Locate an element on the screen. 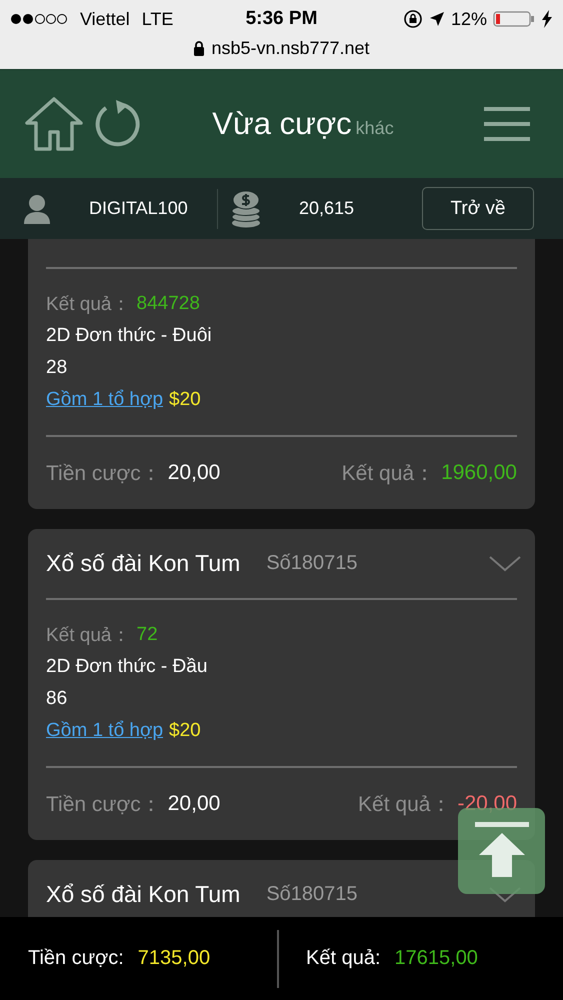  carrier-name: Viettel is located at coordinates (105, 19).